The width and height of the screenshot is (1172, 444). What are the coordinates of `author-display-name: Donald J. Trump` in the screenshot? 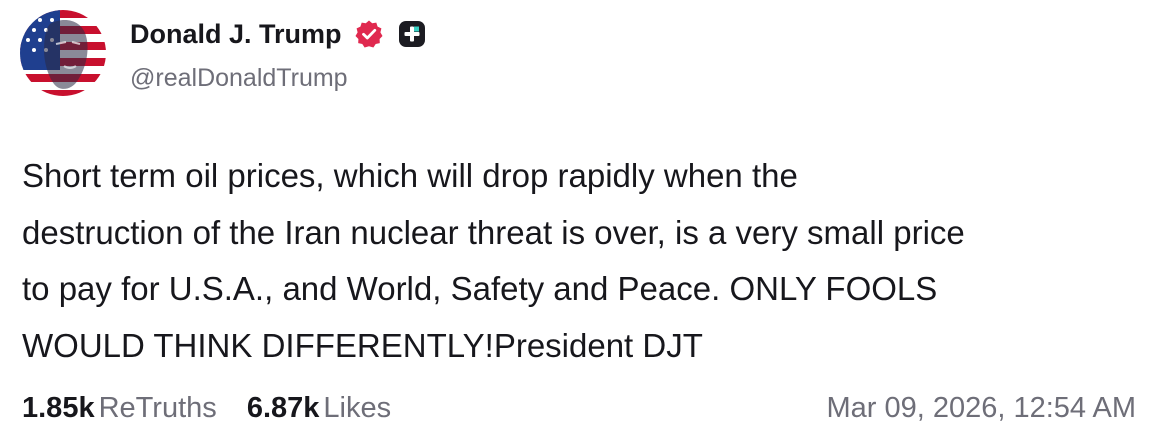 It's located at (236, 34).